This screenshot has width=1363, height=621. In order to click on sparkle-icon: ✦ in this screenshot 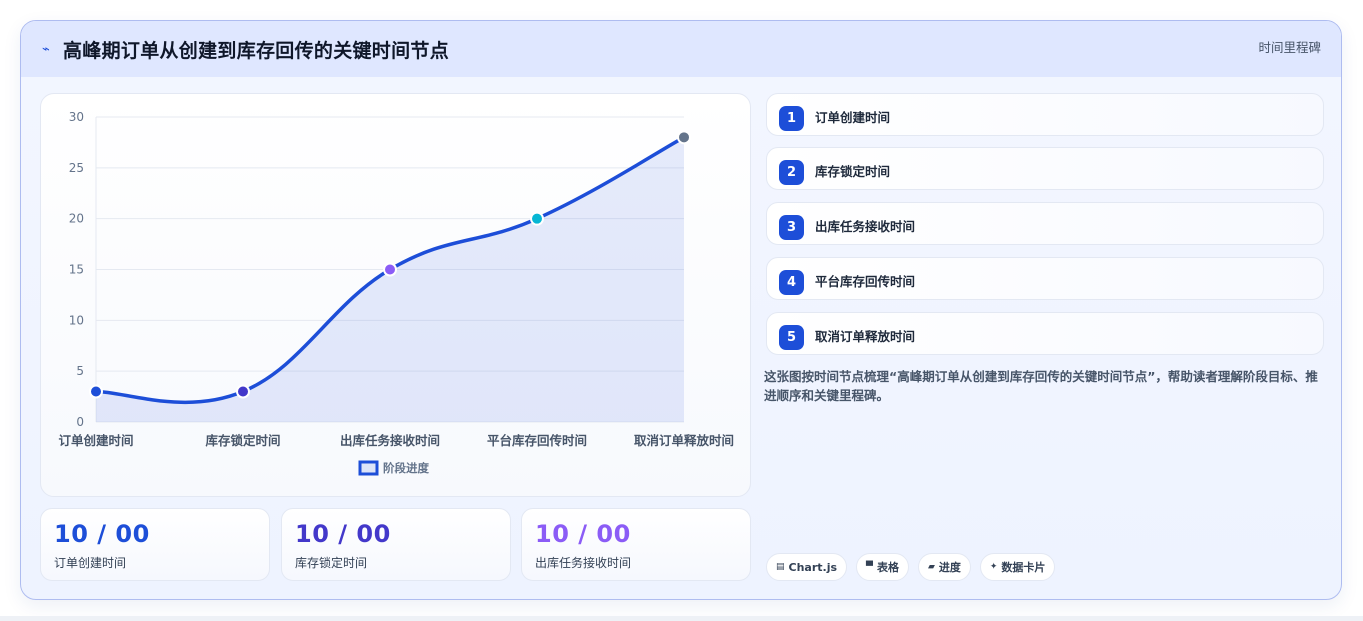, I will do `click(993, 567)`.